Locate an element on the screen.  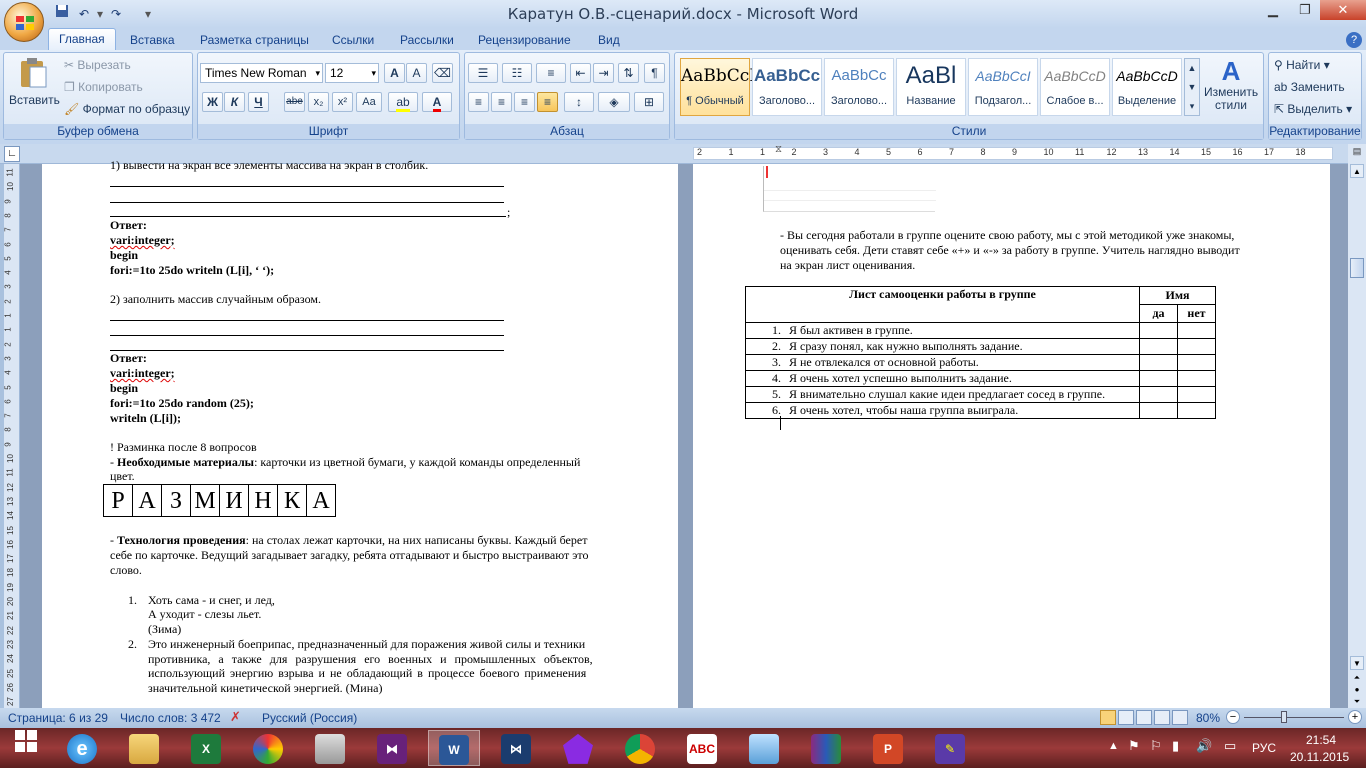
draft-view-icon is located at coordinates (1180, 717).